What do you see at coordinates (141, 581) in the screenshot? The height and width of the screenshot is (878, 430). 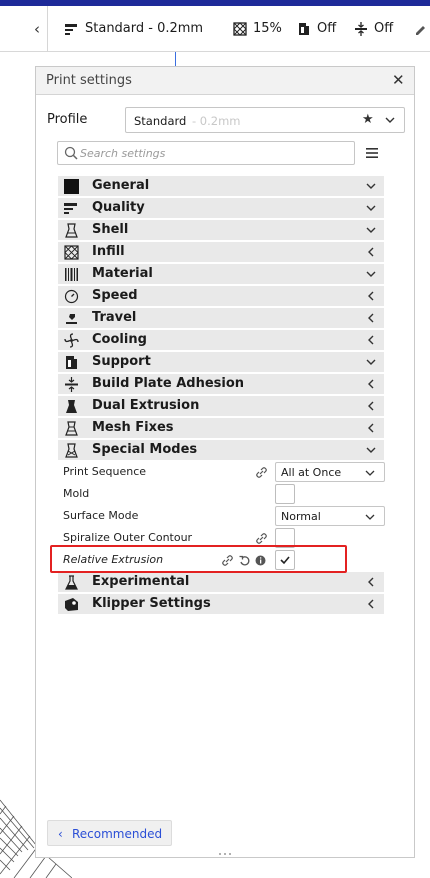 I see `category-label: Experimental` at bounding box center [141, 581].